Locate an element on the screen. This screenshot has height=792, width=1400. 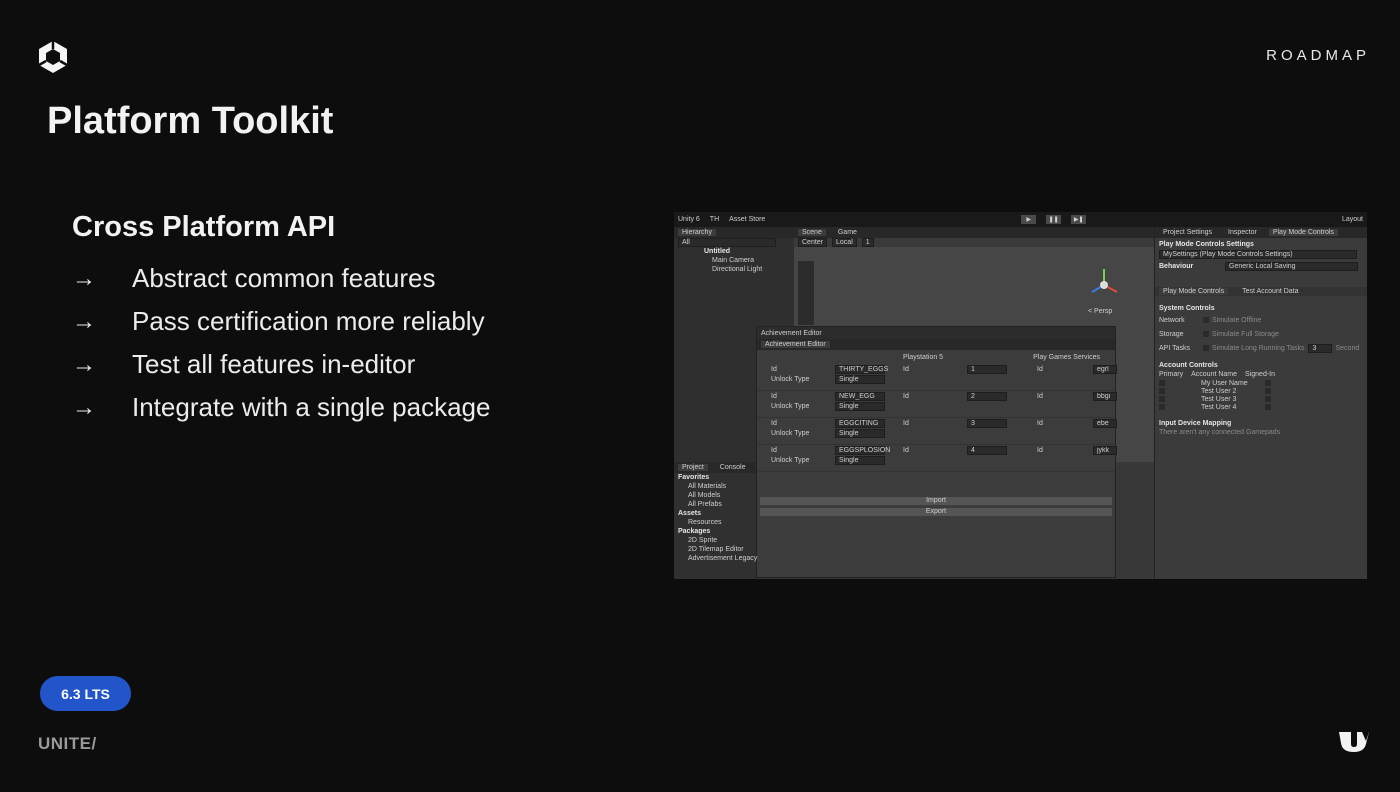
grid-size-field: 1 is located at coordinates (867, 242).